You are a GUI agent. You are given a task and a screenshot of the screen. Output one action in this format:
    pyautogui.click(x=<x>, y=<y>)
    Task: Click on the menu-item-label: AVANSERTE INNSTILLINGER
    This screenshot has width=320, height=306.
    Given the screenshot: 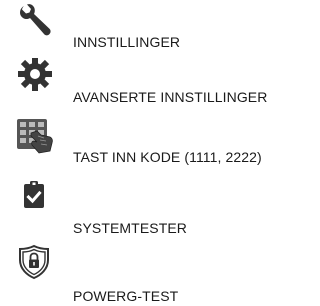 What is the action you would take?
    pyautogui.click(x=170, y=97)
    